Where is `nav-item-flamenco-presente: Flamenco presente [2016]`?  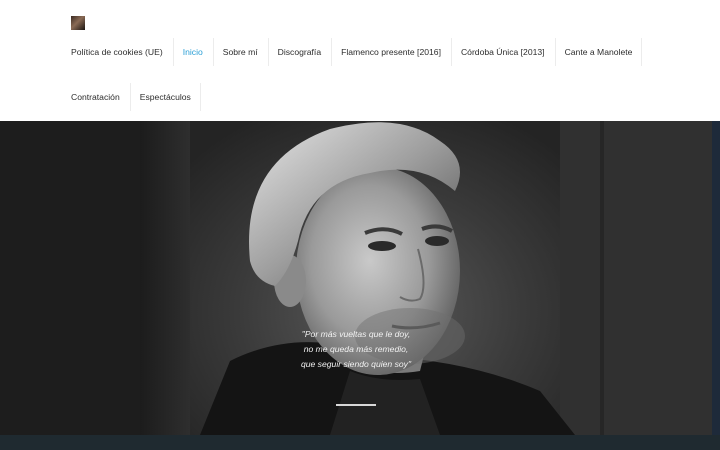 nav-item-flamenco-presente: Flamenco presente [2016] is located at coordinates (391, 52).